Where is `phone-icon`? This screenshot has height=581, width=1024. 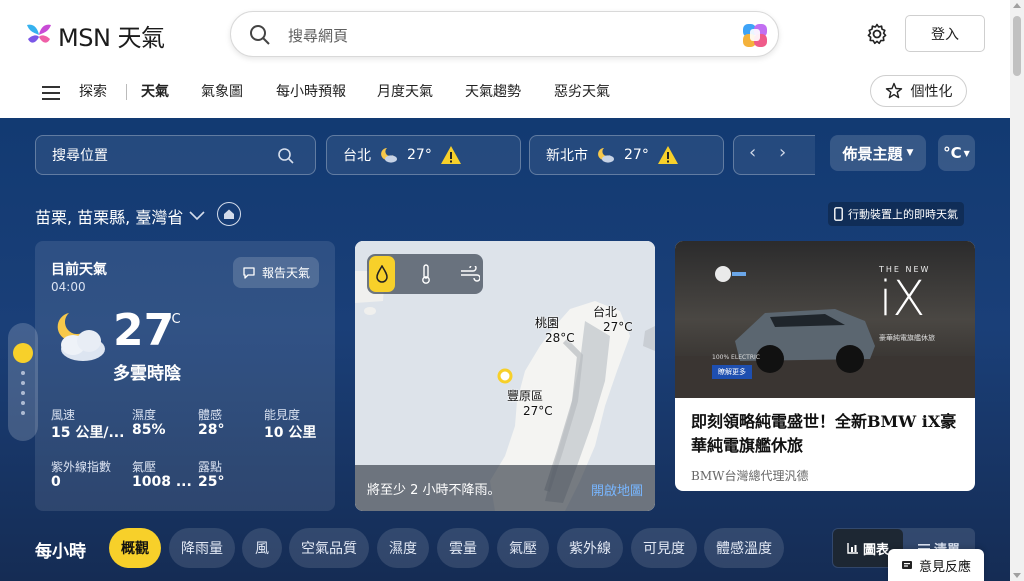
phone-icon is located at coordinates (838, 214).